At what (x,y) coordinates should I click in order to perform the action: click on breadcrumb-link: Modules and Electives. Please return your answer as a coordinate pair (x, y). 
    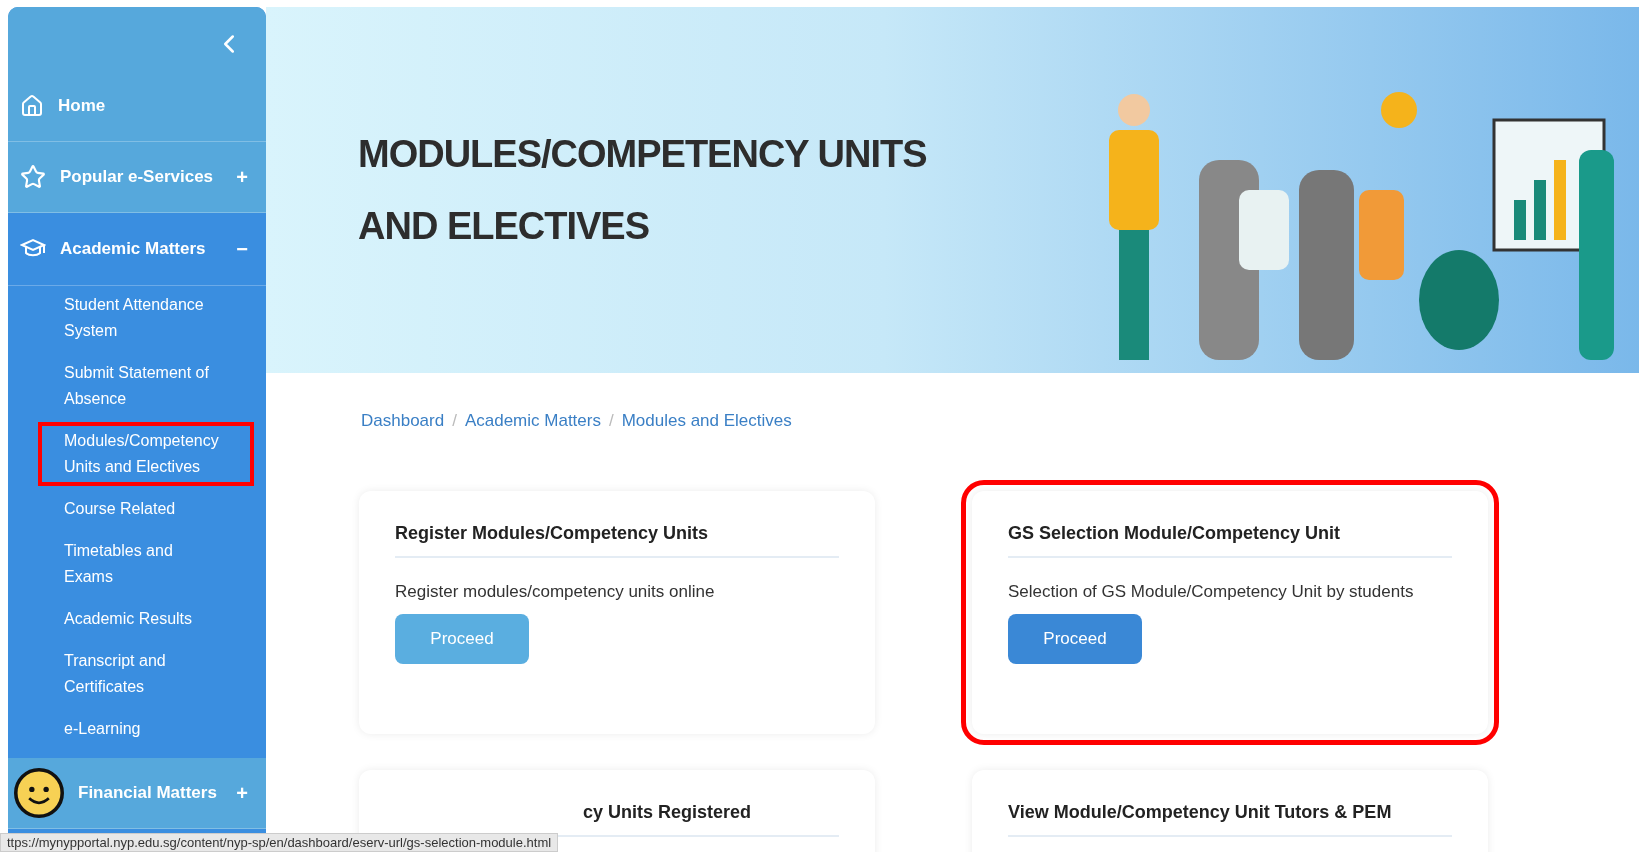
    Looking at the image, I should click on (706, 421).